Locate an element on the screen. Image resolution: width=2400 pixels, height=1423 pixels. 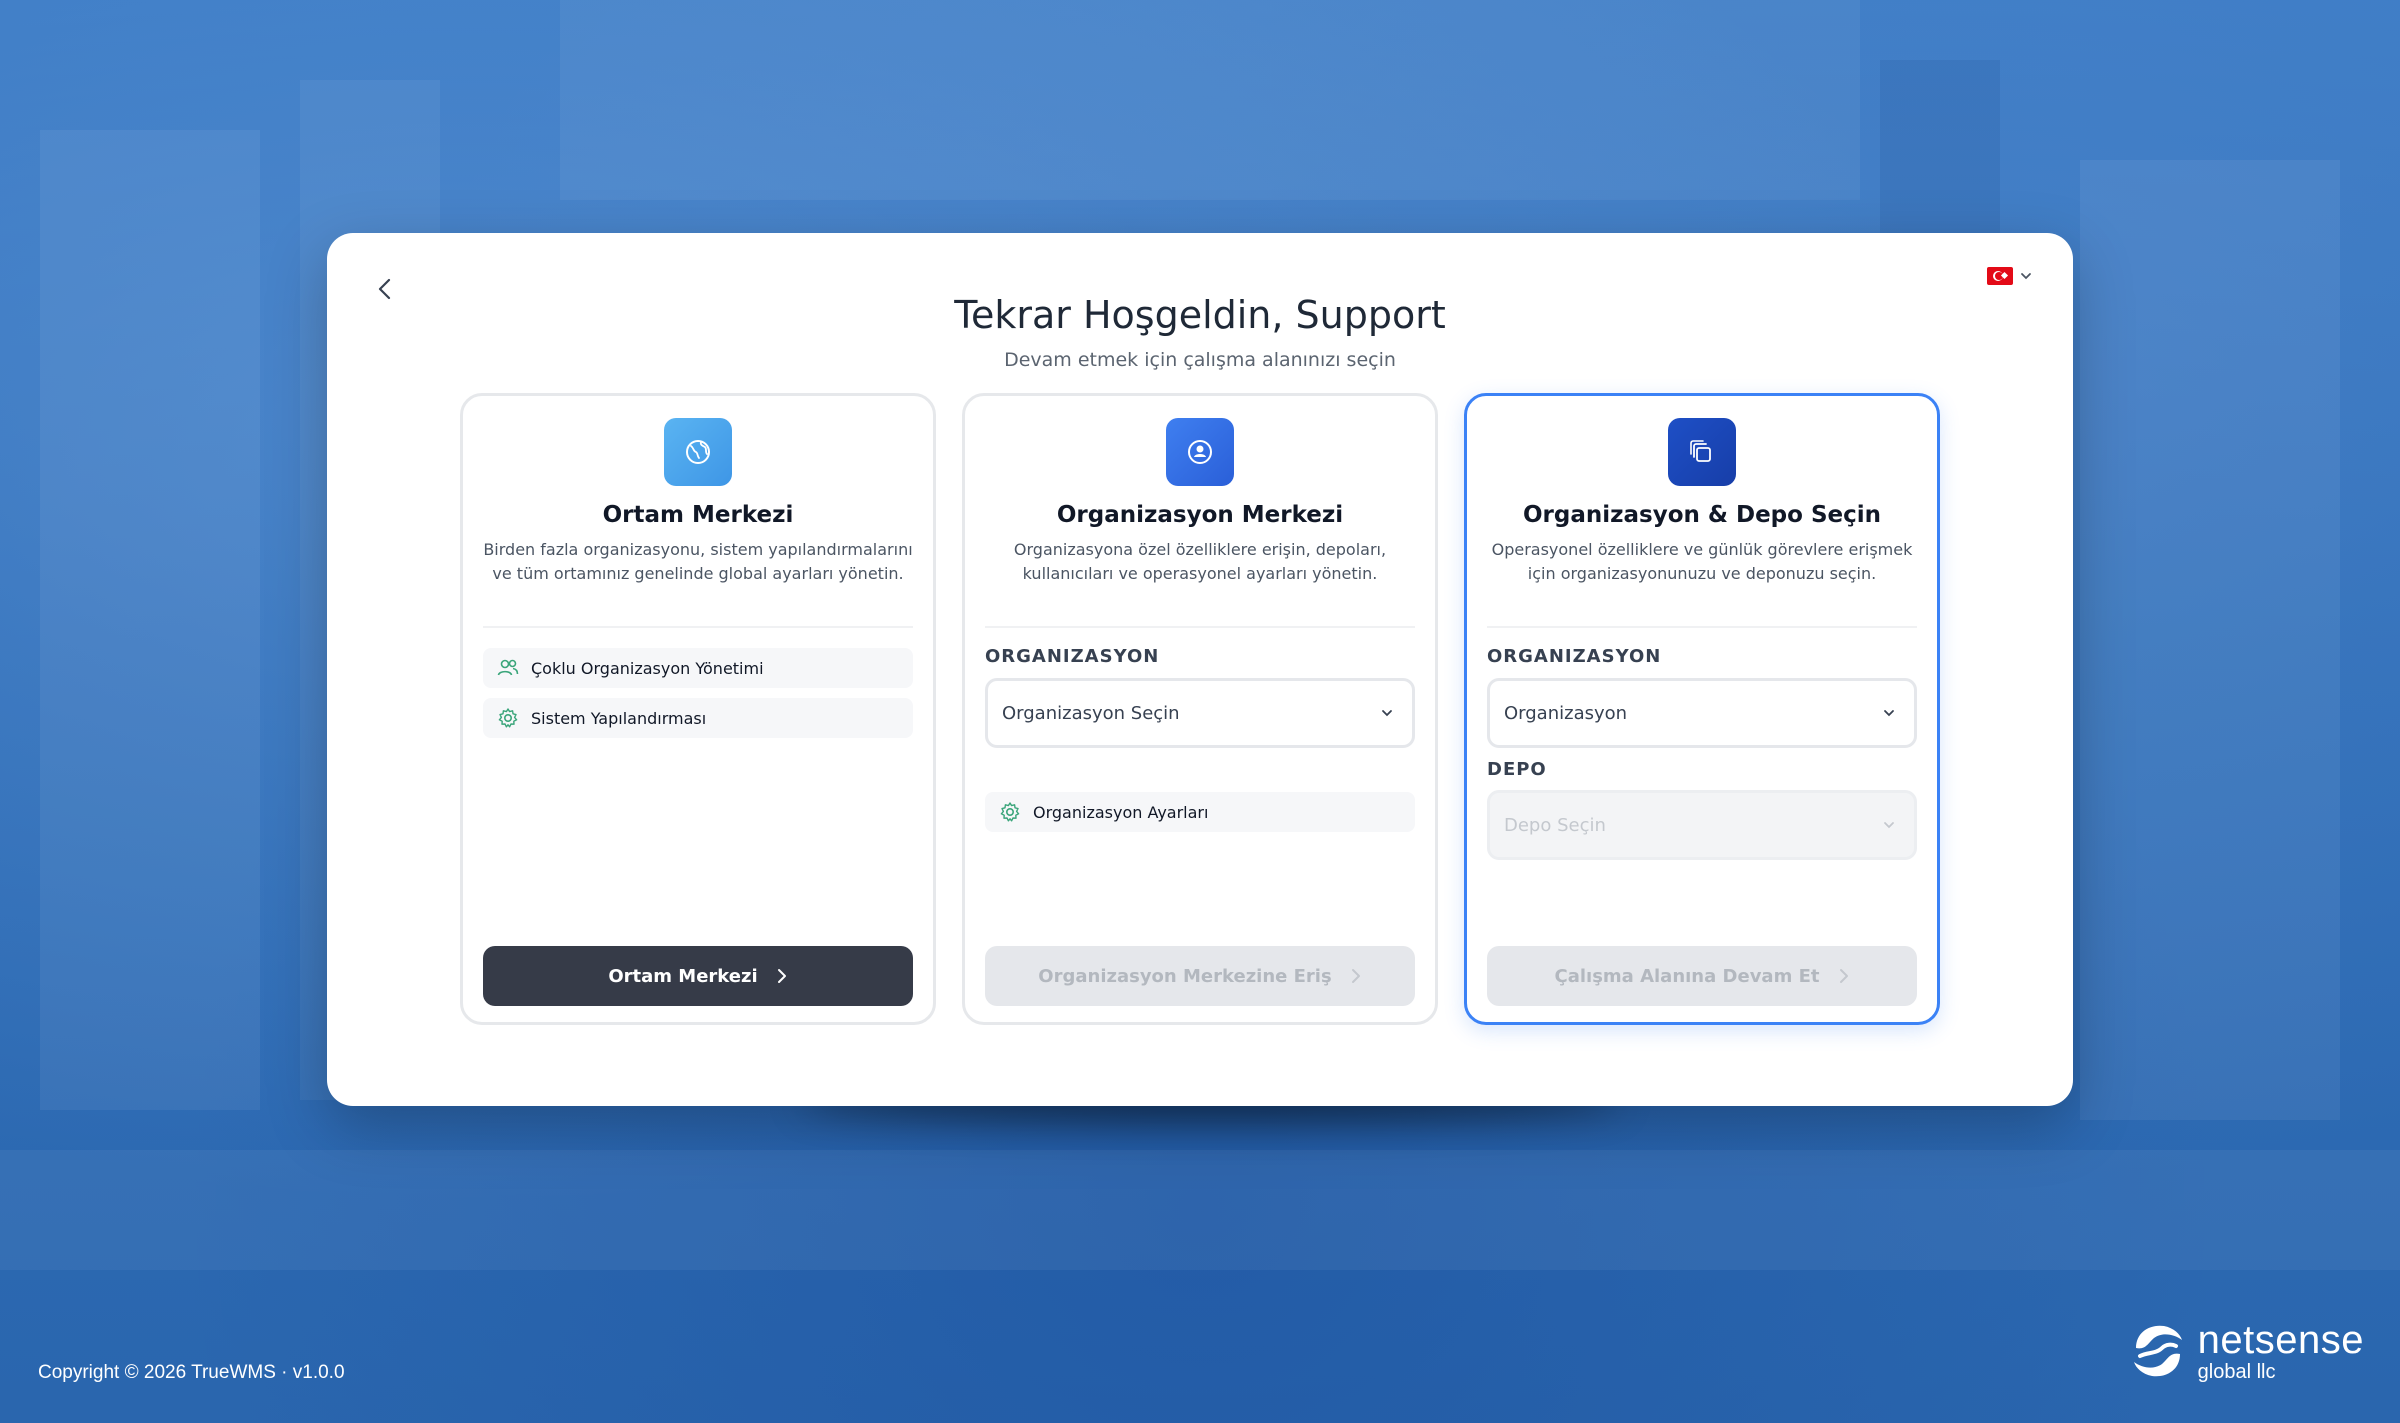
layers-icon is located at coordinates (1702, 452).